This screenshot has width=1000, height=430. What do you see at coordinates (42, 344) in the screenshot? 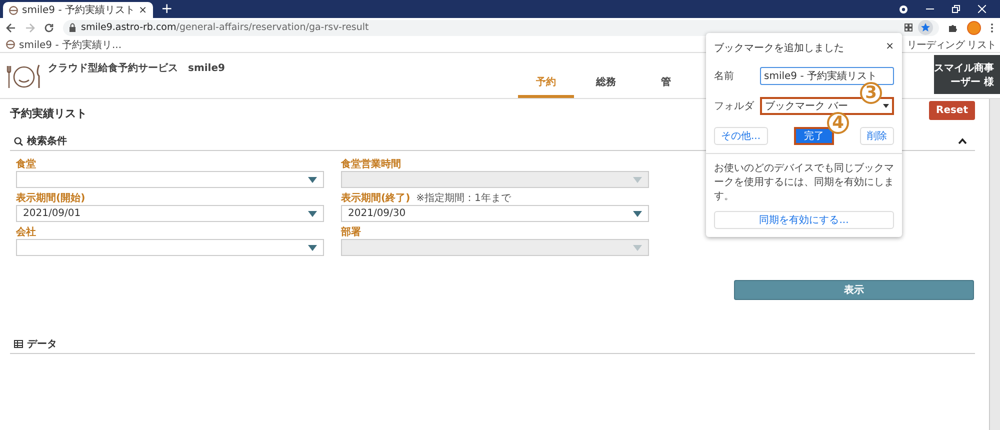
I see `section-title: データ` at bounding box center [42, 344].